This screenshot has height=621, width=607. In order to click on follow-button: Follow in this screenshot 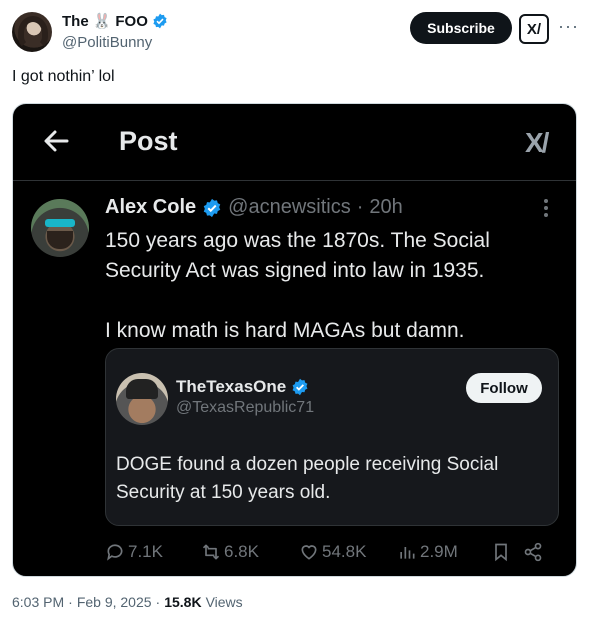, I will do `click(504, 388)`.